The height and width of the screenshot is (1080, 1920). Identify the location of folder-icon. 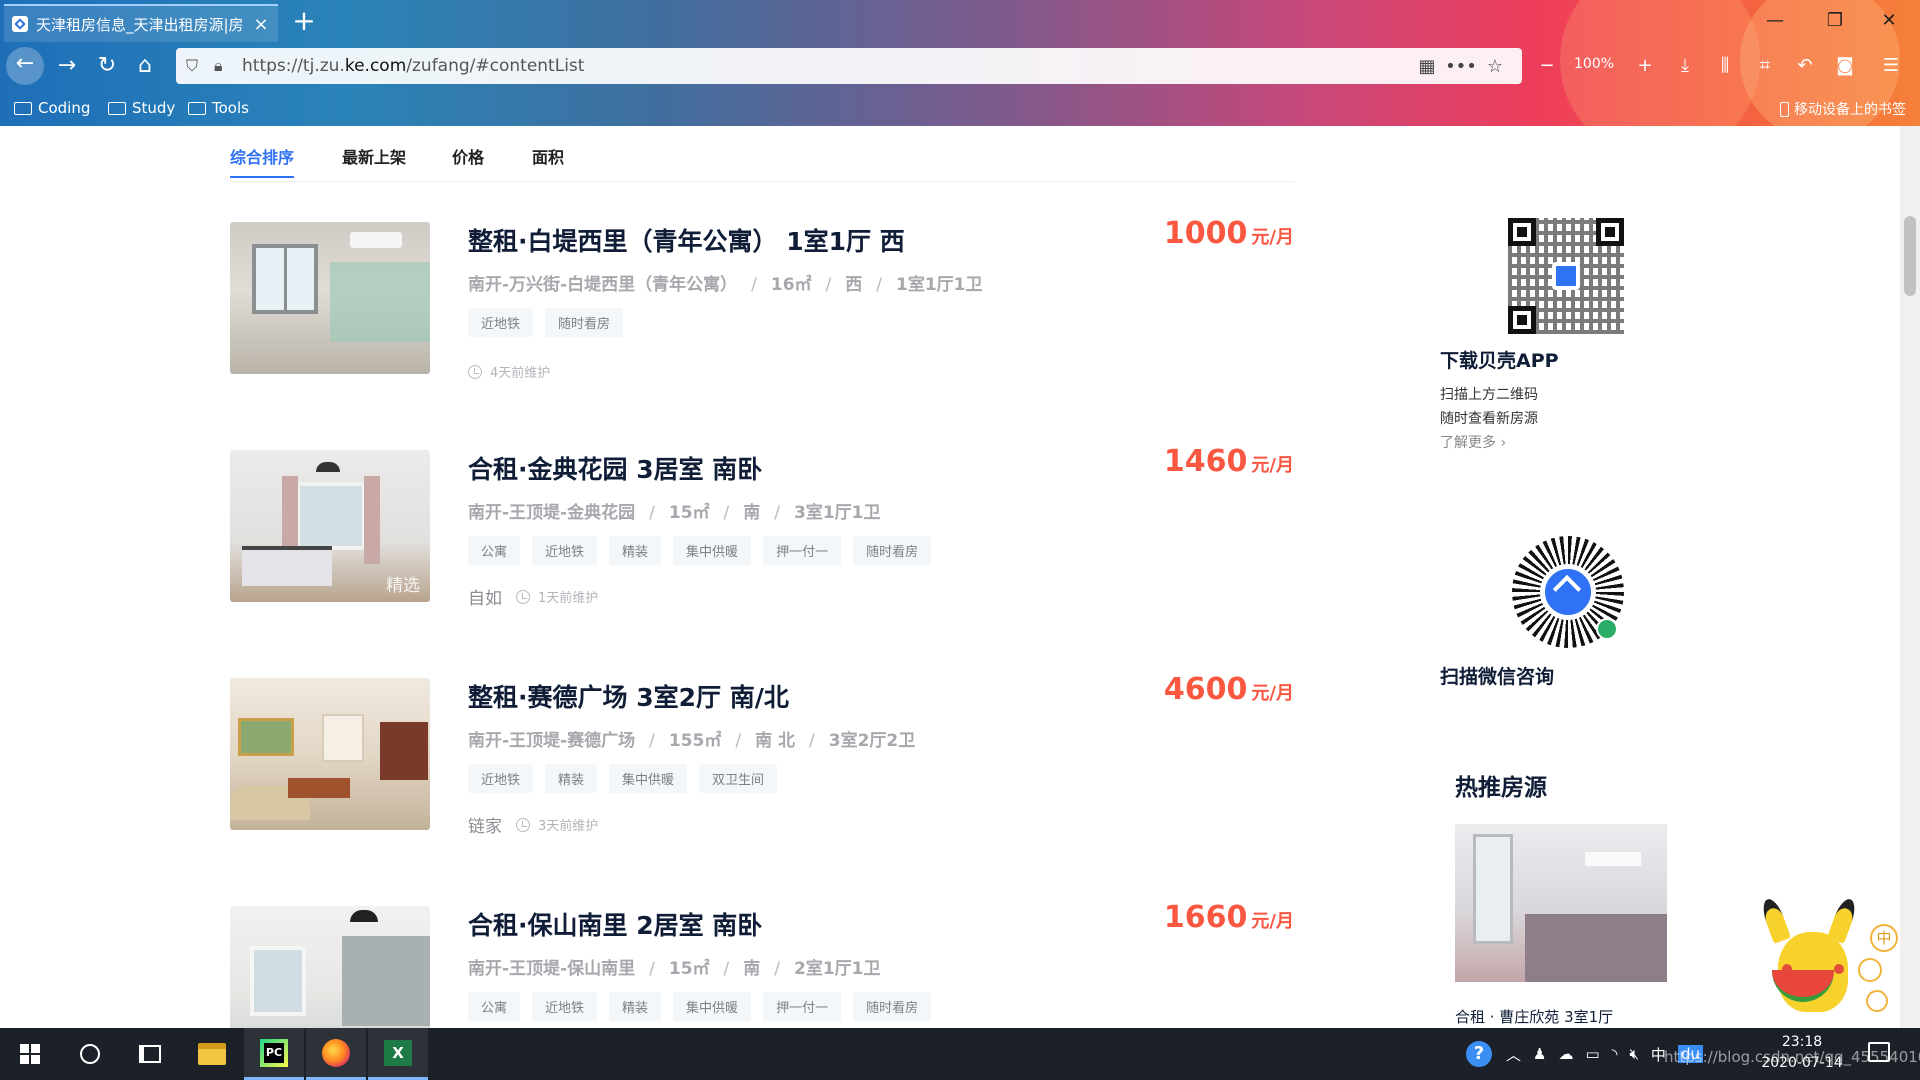
(212, 1054).